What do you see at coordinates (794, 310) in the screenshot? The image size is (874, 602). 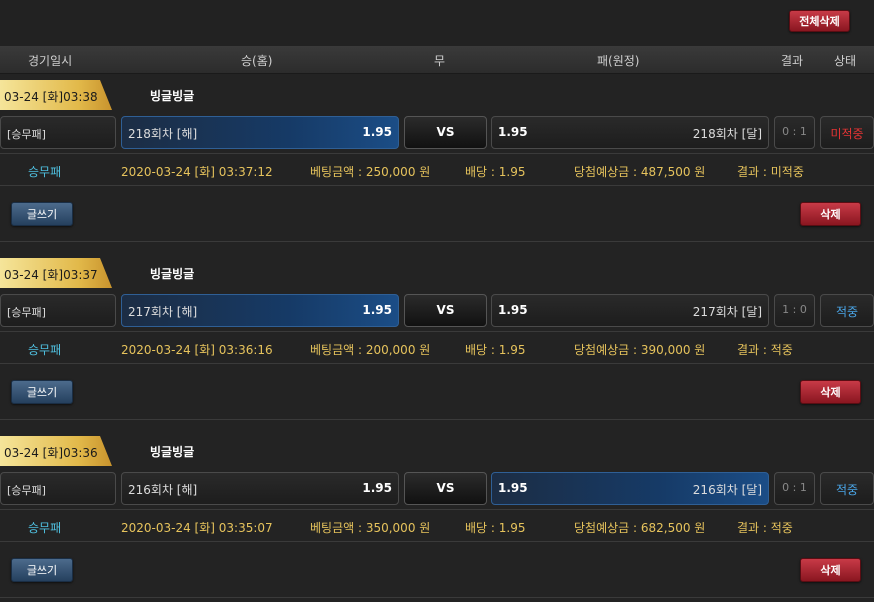 I see `score: 1 : 0` at bounding box center [794, 310].